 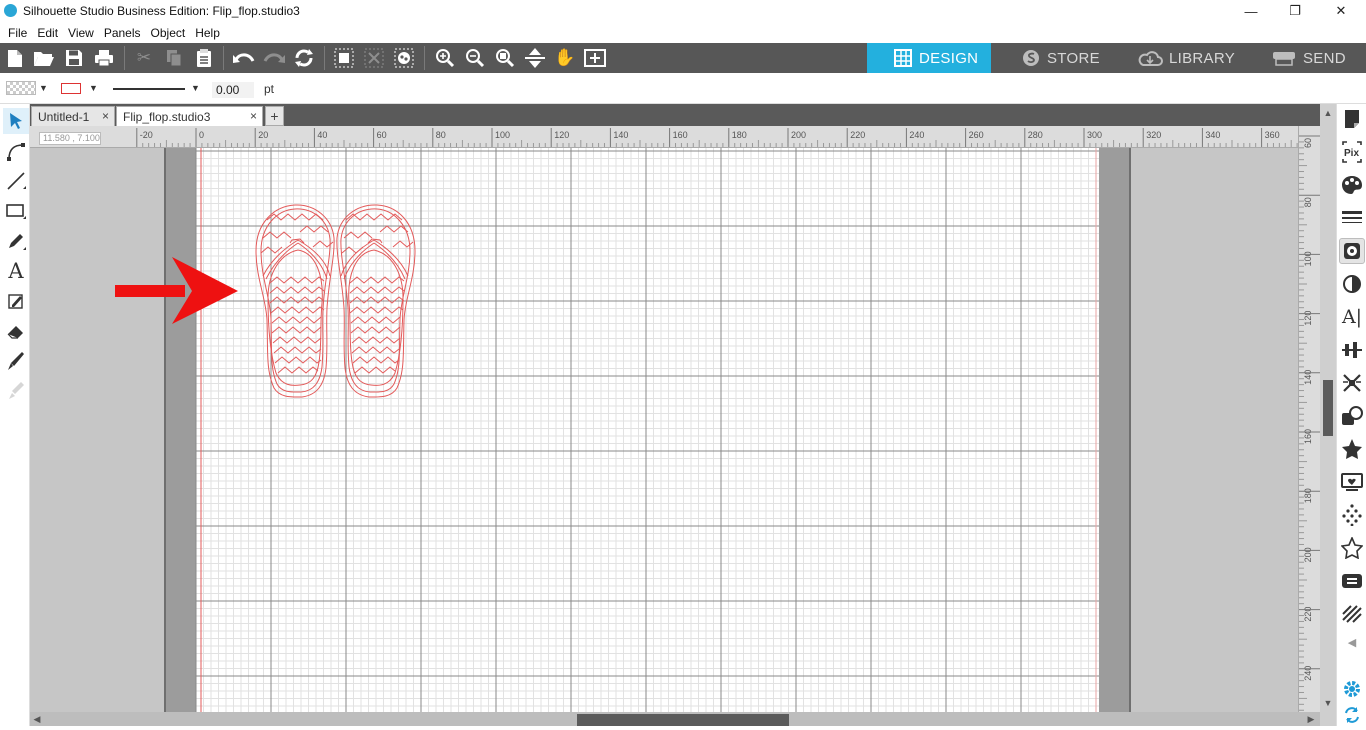 What do you see at coordinates (1308, 614) in the screenshot?
I see `ruler-label: 220` at bounding box center [1308, 614].